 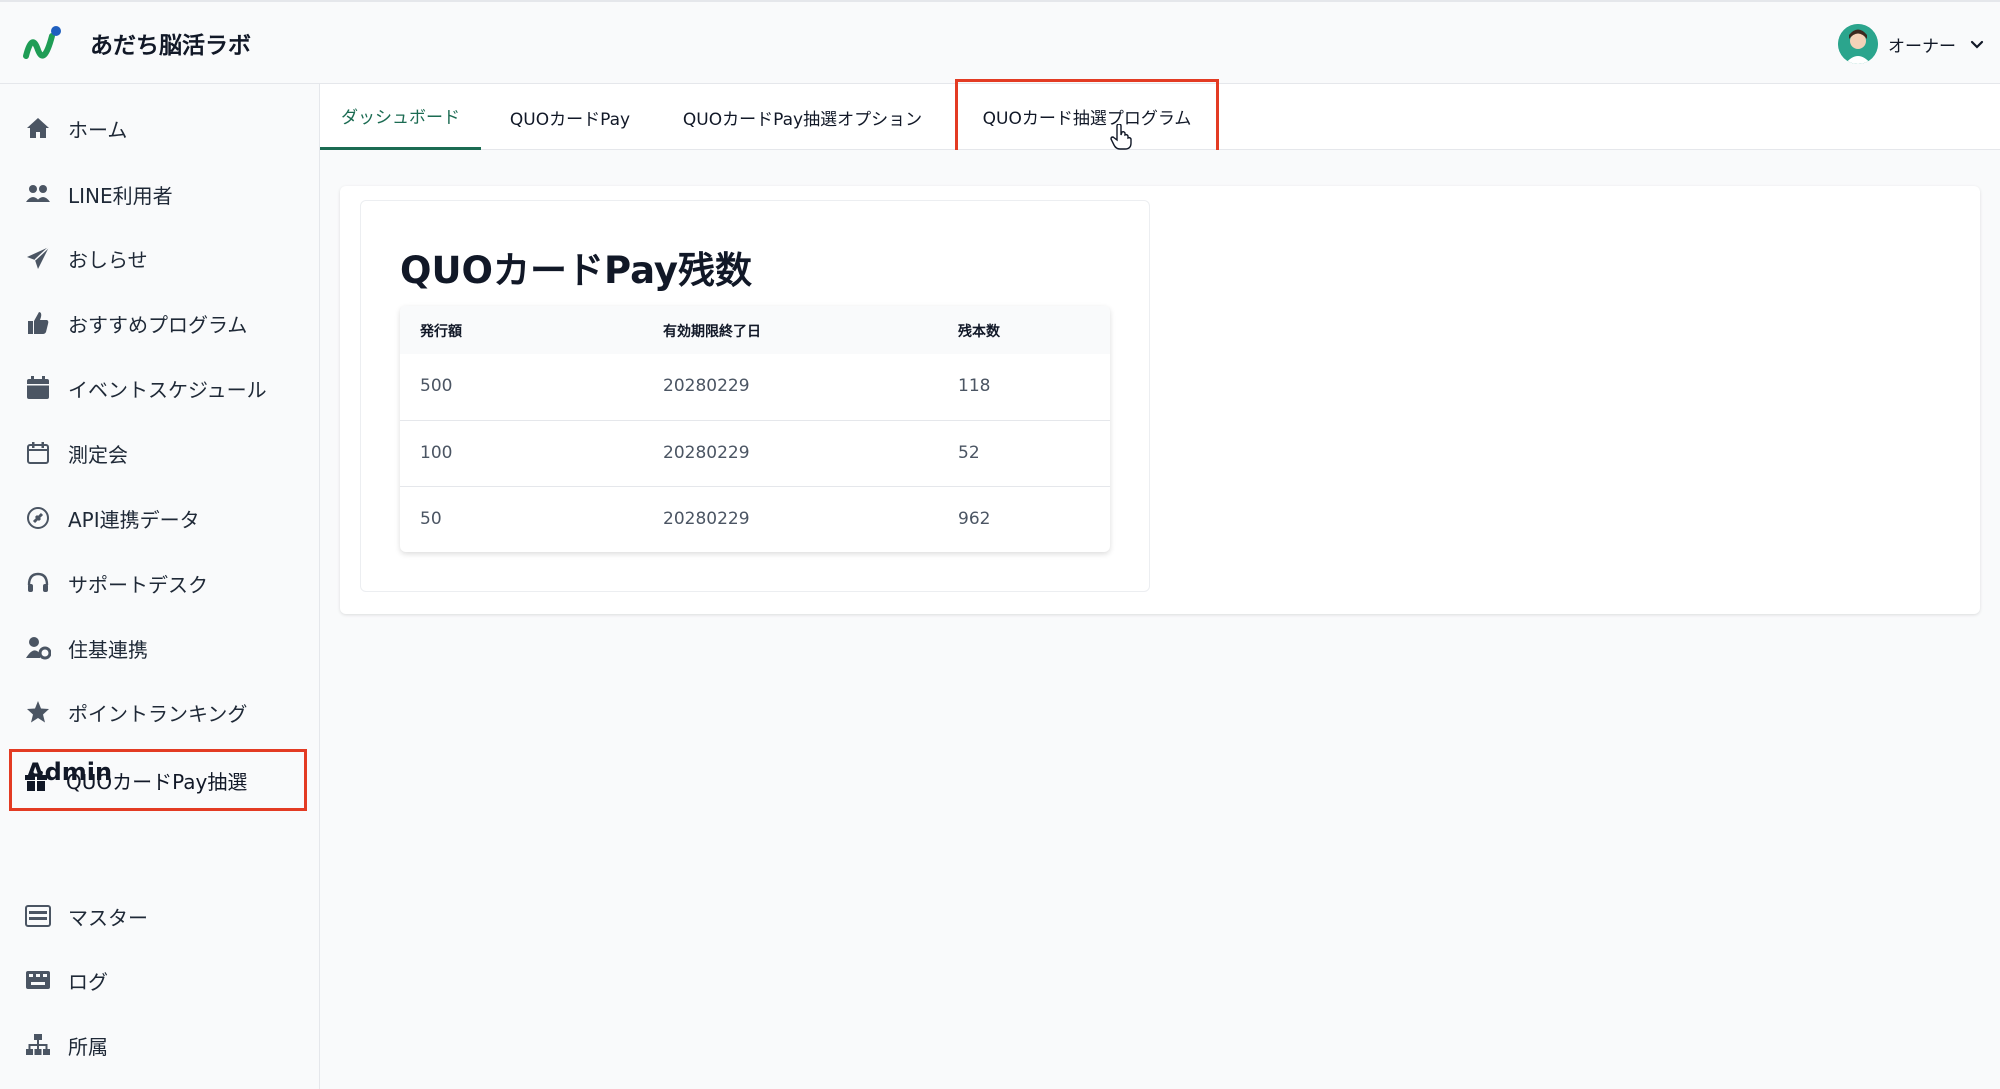 I want to click on star-icon, so click(x=38, y=712).